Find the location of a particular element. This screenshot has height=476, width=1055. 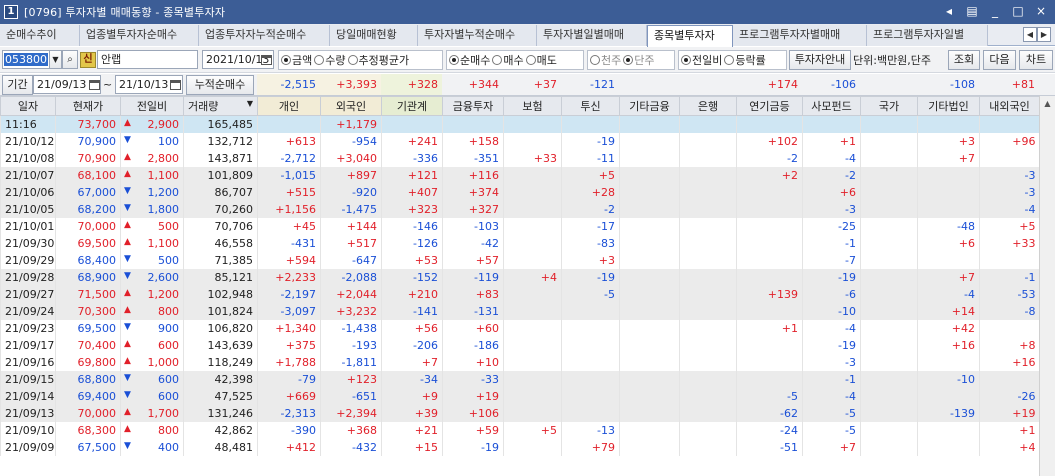

calendar-from-icon is located at coordinates (94, 85).